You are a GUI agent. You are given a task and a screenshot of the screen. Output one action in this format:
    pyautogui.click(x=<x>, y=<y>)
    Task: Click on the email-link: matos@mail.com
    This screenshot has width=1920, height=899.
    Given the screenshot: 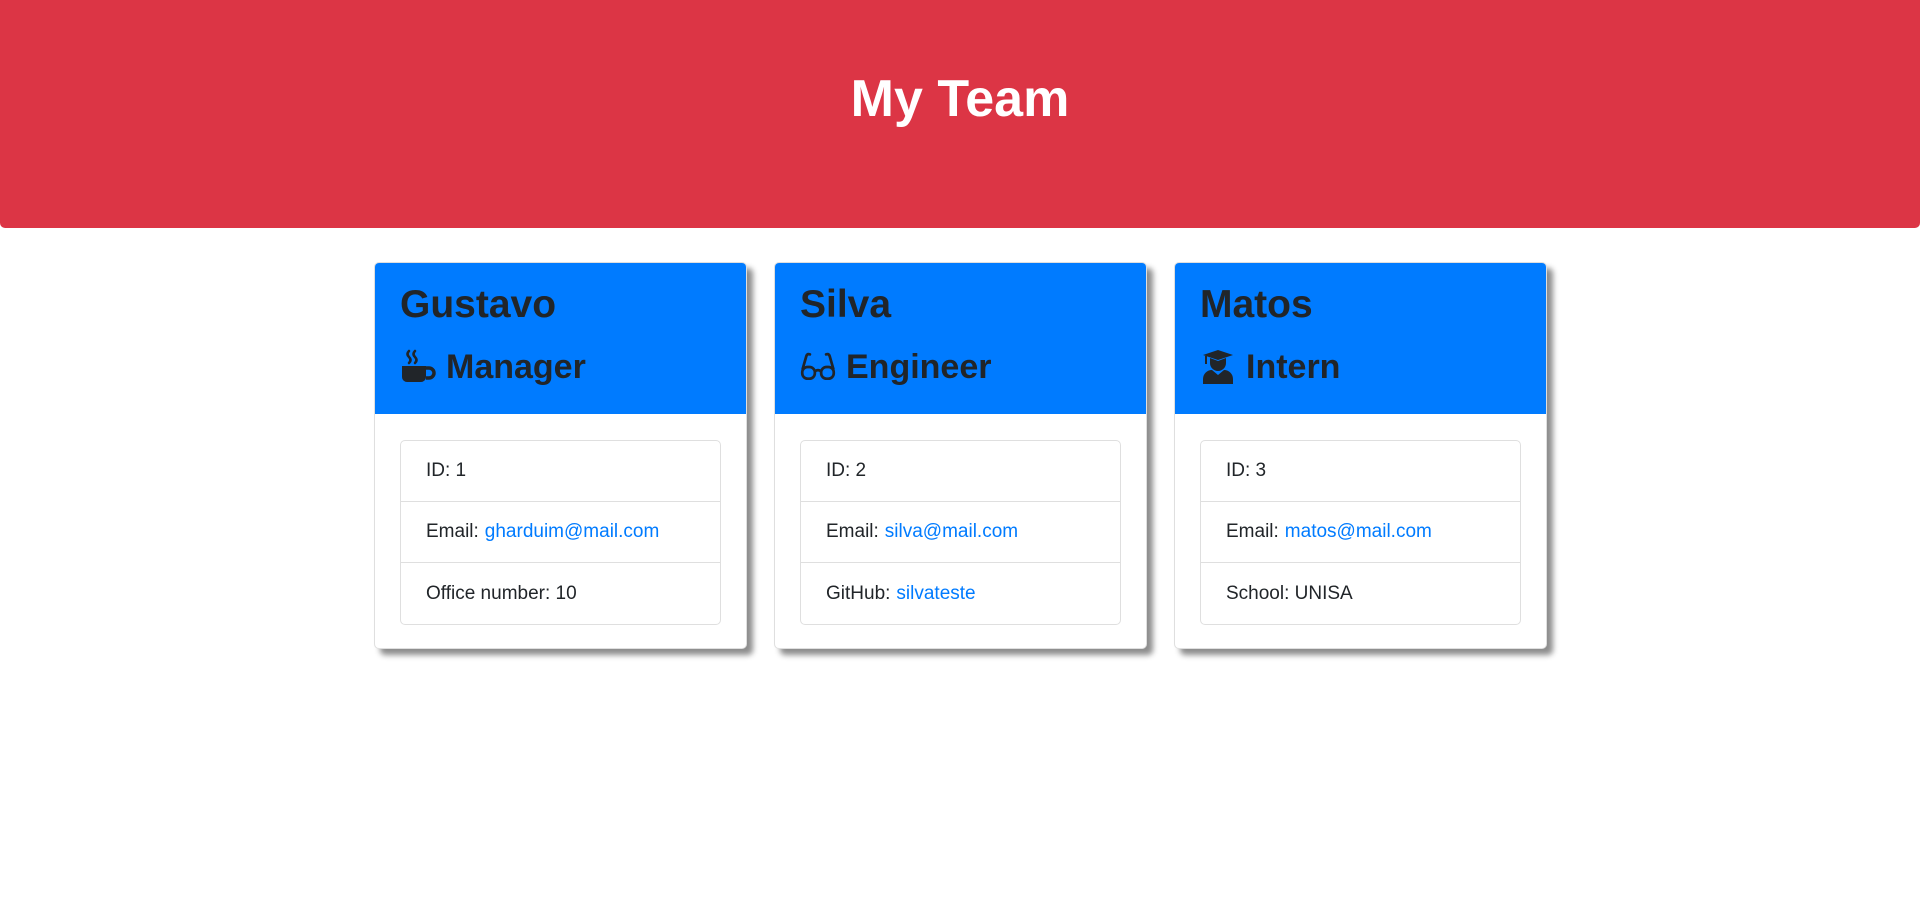 What is the action you would take?
    pyautogui.click(x=1358, y=532)
    